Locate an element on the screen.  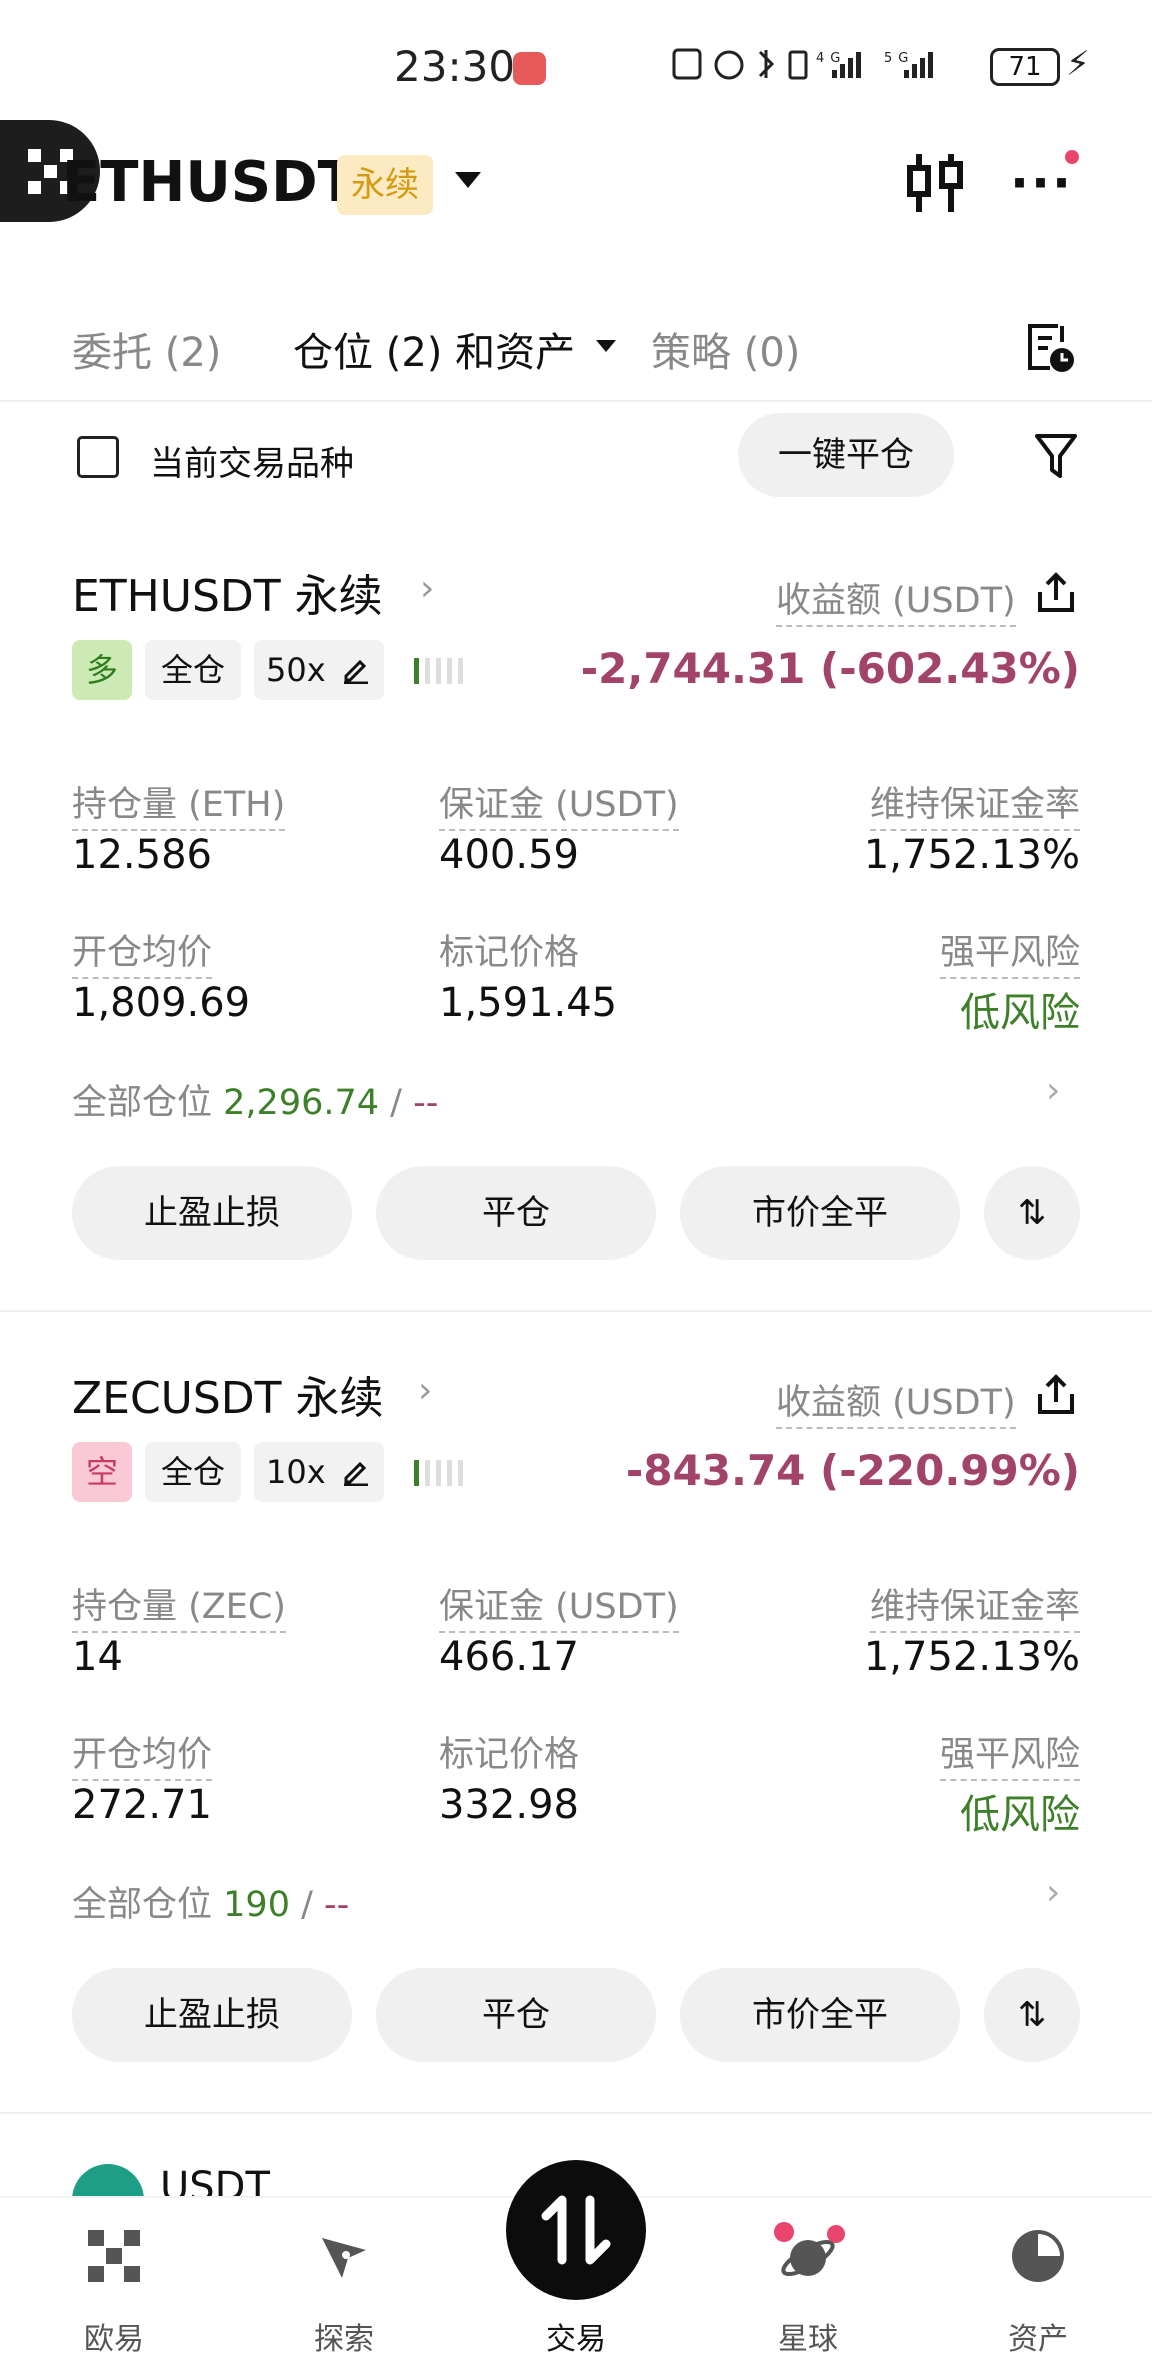
size-label: 持仓量 (ZEC) is located at coordinates (179, 1605).